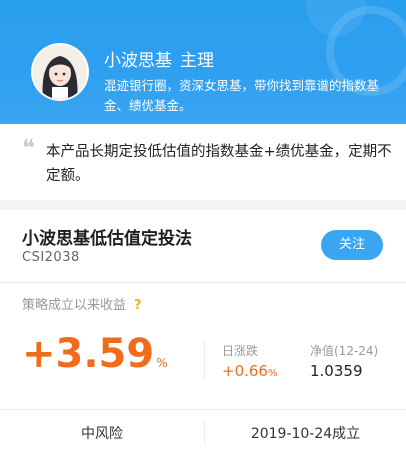 The image size is (406, 461). Describe the element at coordinates (240, 351) in the screenshot. I see `daily-change-label: 日涨跌` at that location.